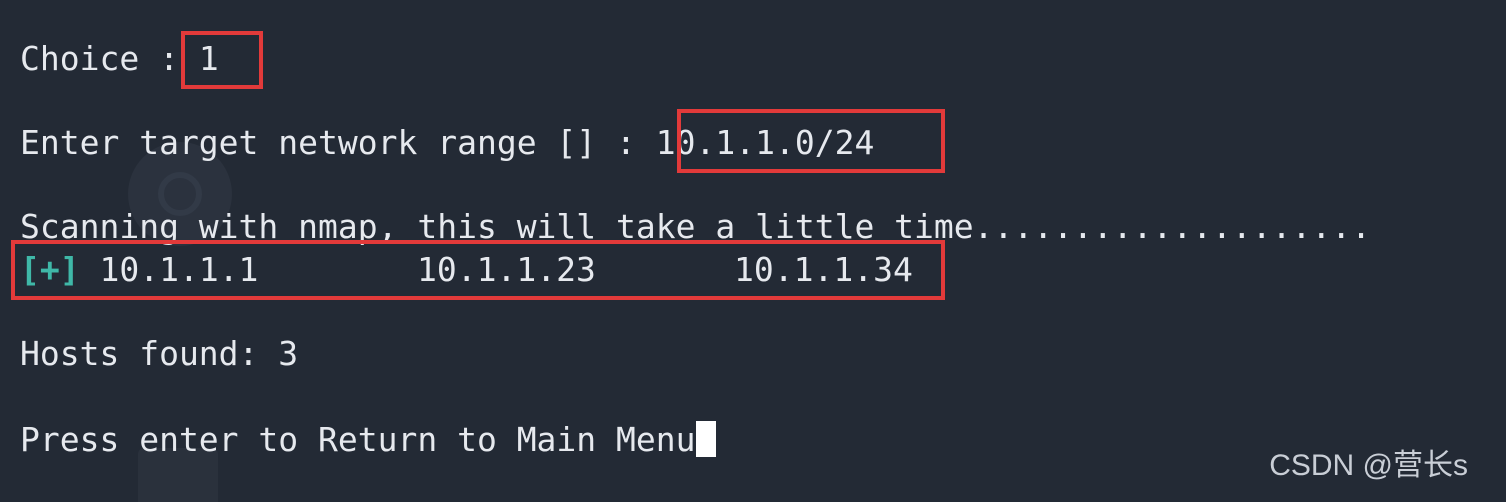 This screenshot has width=1506, height=502. Describe the element at coordinates (705, 439) in the screenshot. I see `text-cursor` at that location.